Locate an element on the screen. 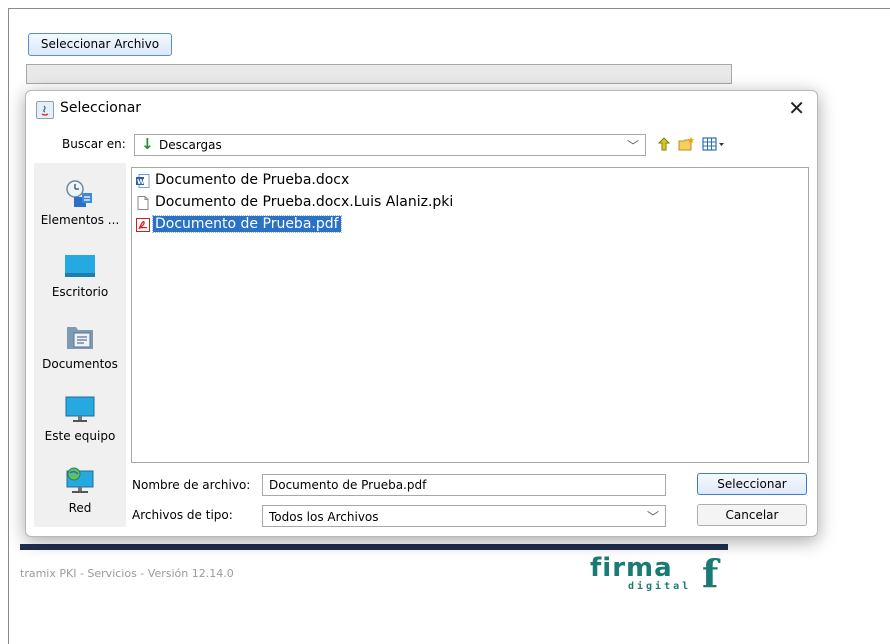 The width and height of the screenshot is (890, 644). dialog-title: Seleccionar is located at coordinates (101, 108).